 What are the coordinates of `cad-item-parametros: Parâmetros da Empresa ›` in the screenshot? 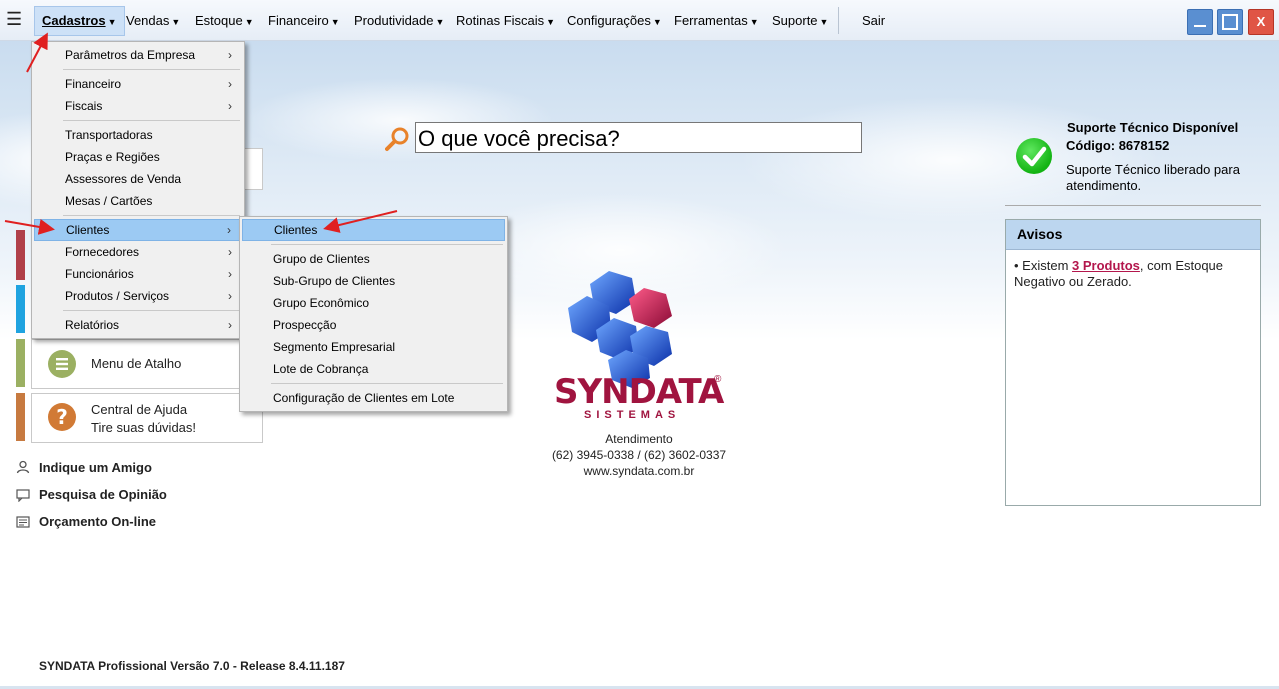 It's located at (138, 55).